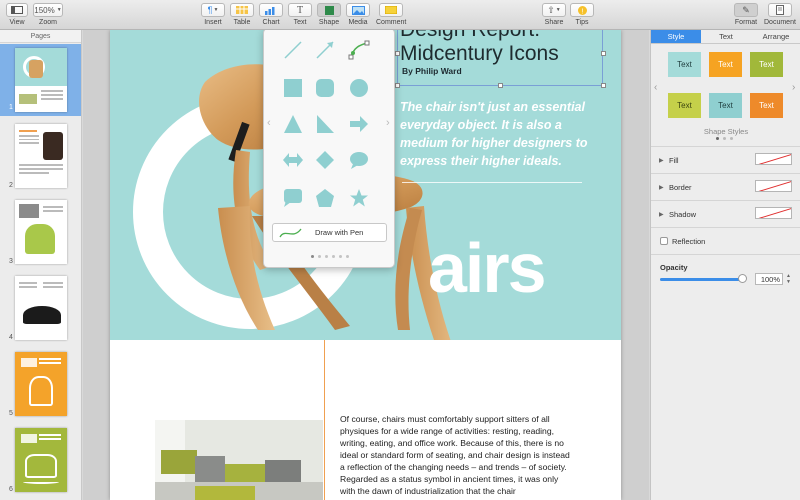  I want to click on reflection-section: Reflection, so click(725, 240).